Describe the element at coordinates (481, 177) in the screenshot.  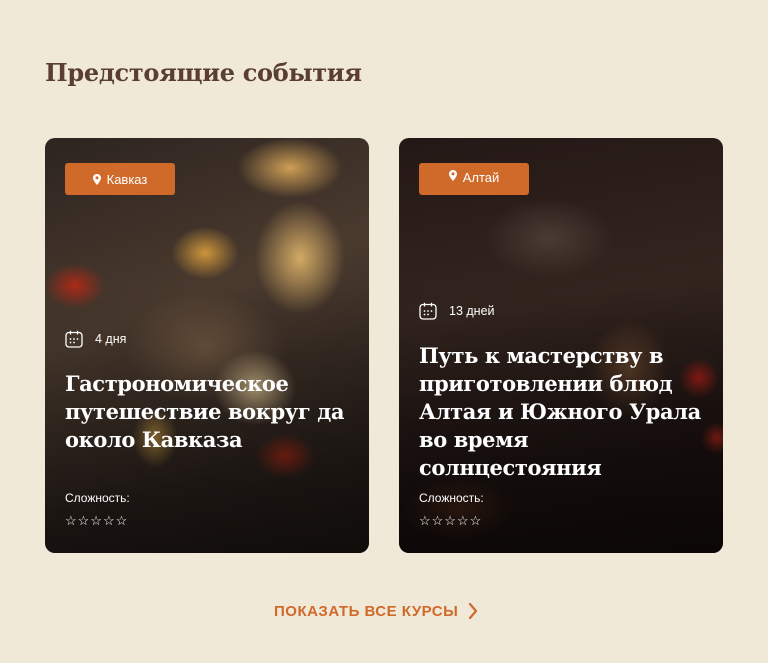
I see `location-label: Алтай` at that location.